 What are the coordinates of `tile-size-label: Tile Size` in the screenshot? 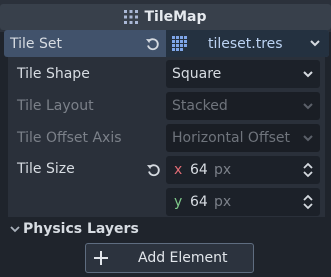 It's located at (46, 169).